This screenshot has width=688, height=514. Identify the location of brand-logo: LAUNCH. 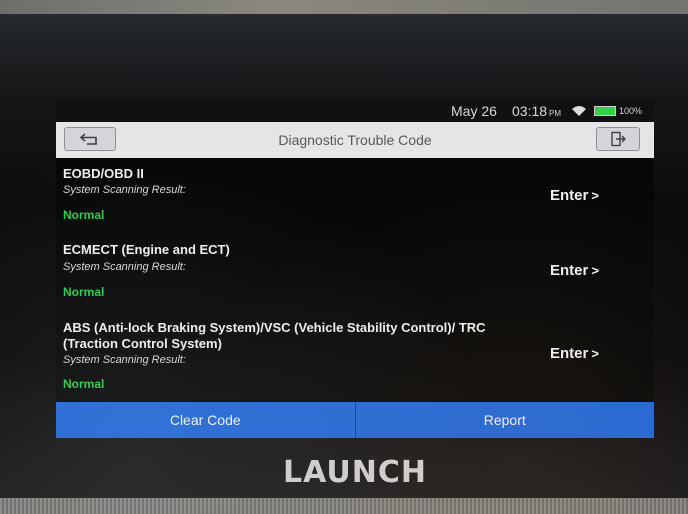
(355, 472).